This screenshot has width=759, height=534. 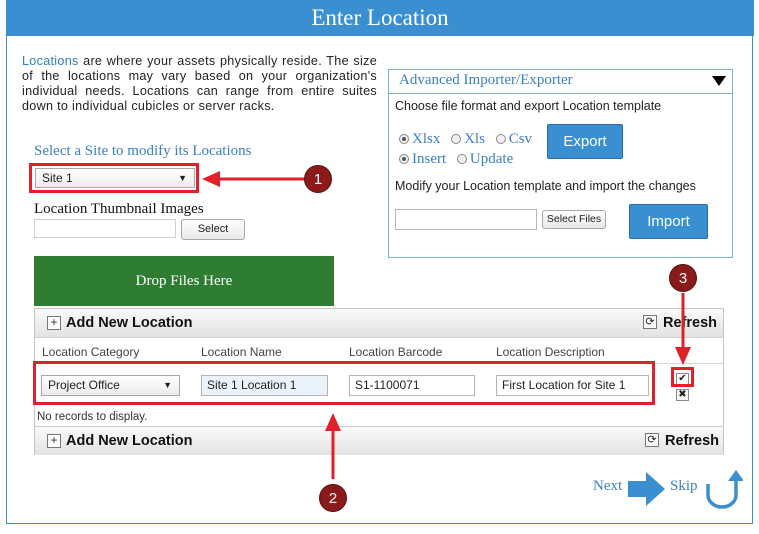 I want to click on next-arrow-icon, so click(x=647, y=489).